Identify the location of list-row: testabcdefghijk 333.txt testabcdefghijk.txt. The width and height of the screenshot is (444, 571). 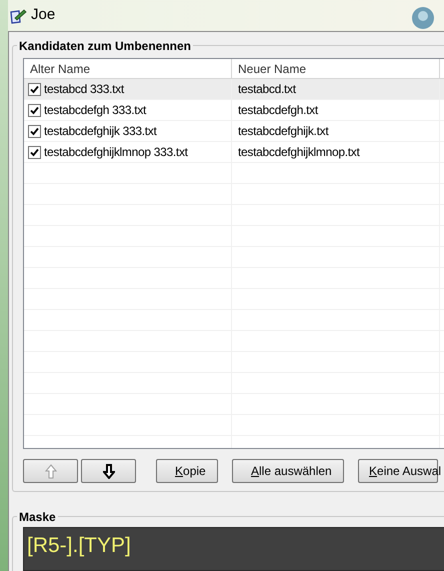
(234, 131).